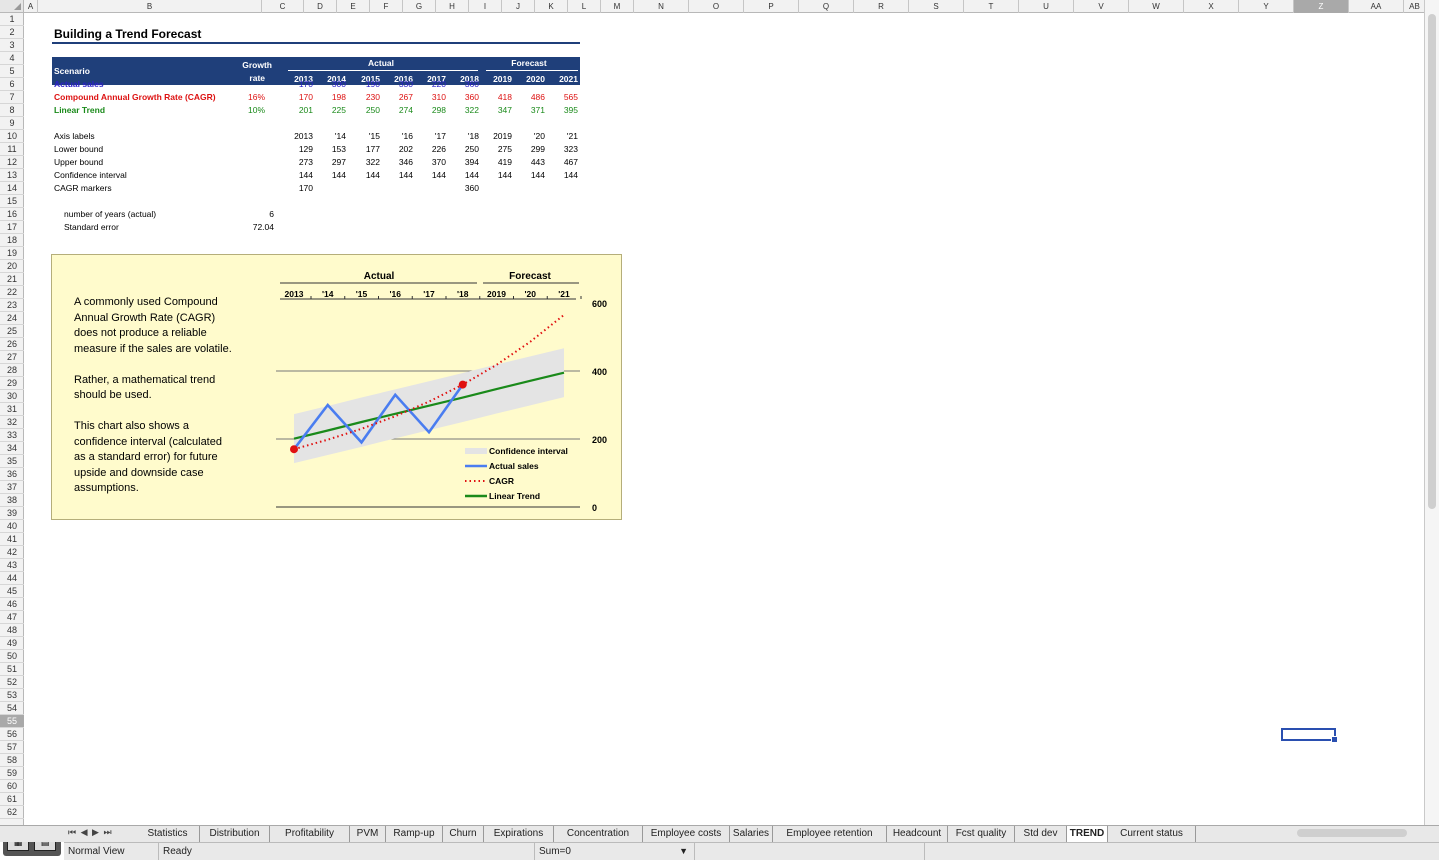  What do you see at coordinates (936, 6) in the screenshot?
I see `column-header-S: S` at bounding box center [936, 6].